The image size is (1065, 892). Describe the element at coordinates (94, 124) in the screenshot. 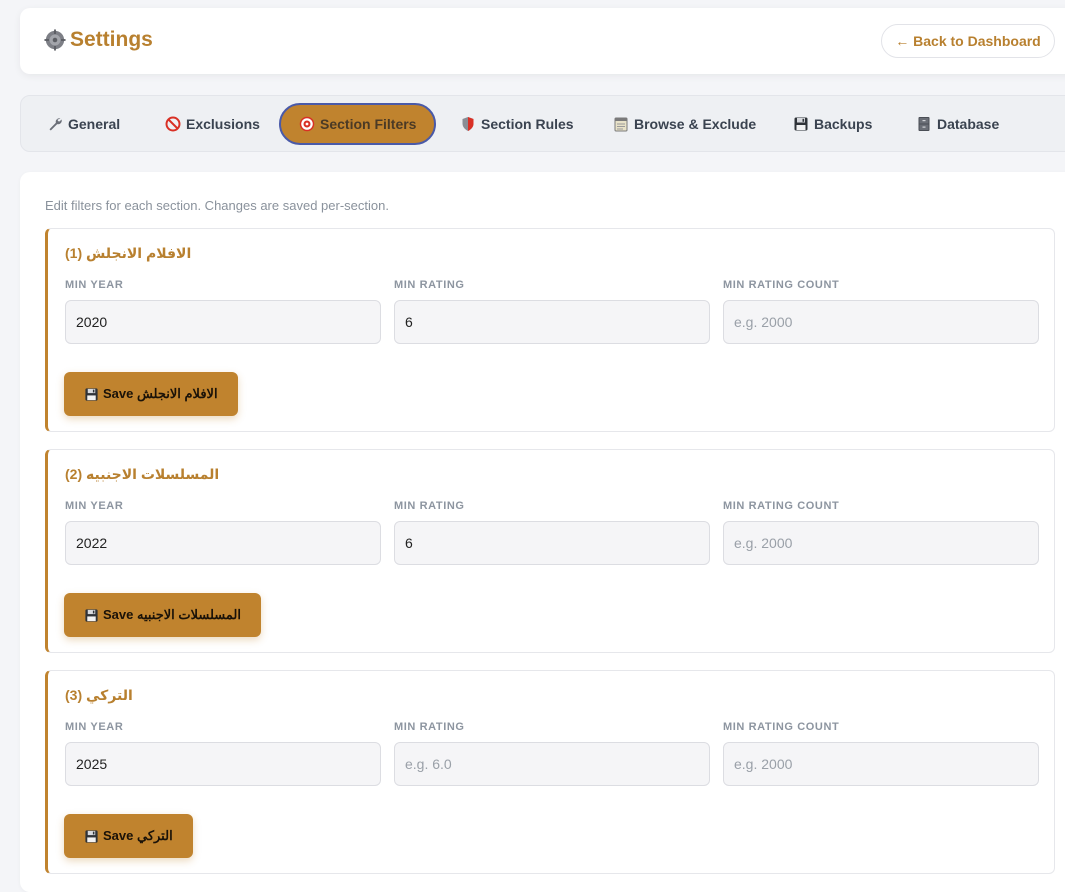

I see `tab-general-label: General` at that location.